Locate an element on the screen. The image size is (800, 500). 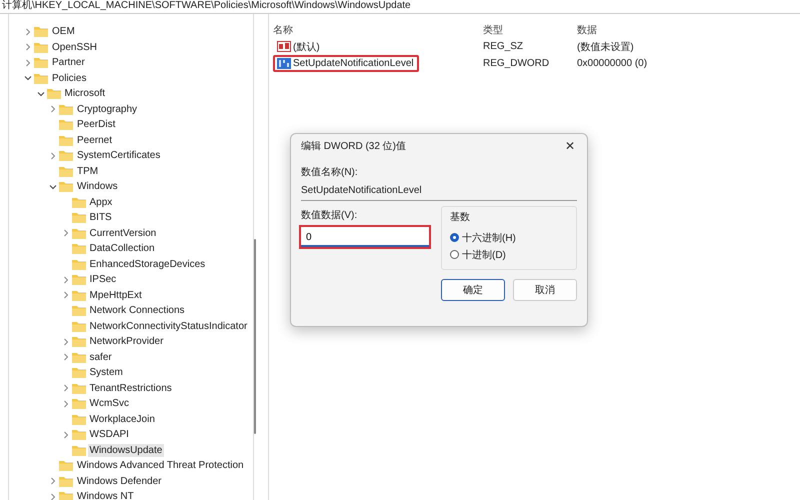
tree-item: WindowsUpdate is located at coordinates (126, 450).